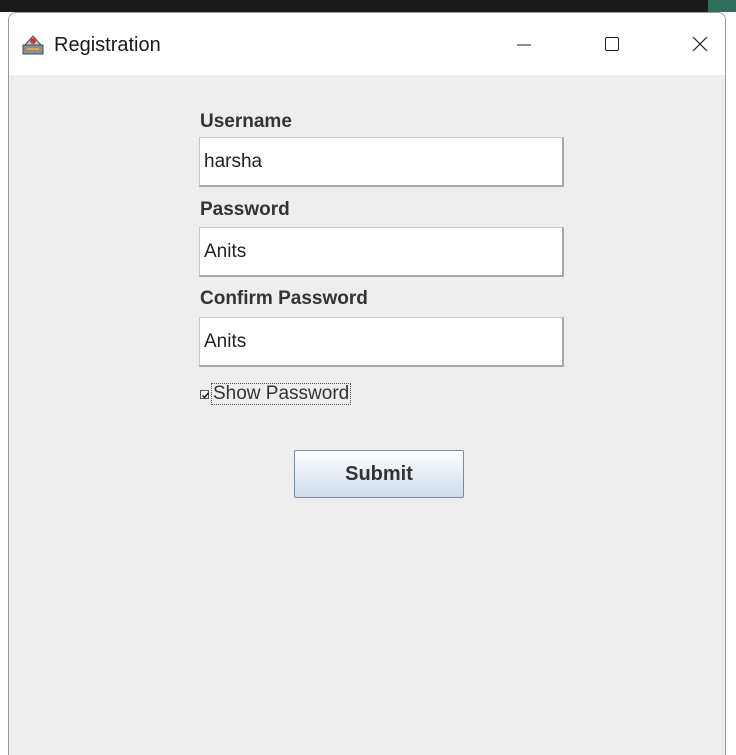  I want to click on username-field, so click(381, 162).